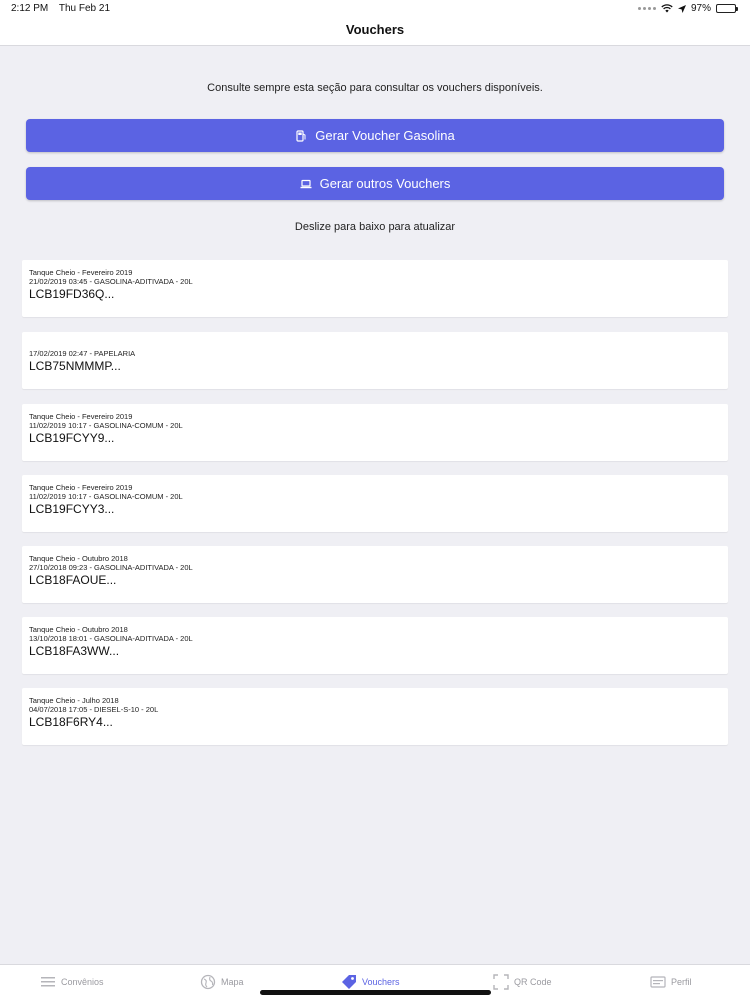 This screenshot has height=1000, width=750. Describe the element at coordinates (82, 353) in the screenshot. I see `voucher-details: 17/02/2019 02:47 - PAPELARIA` at that location.